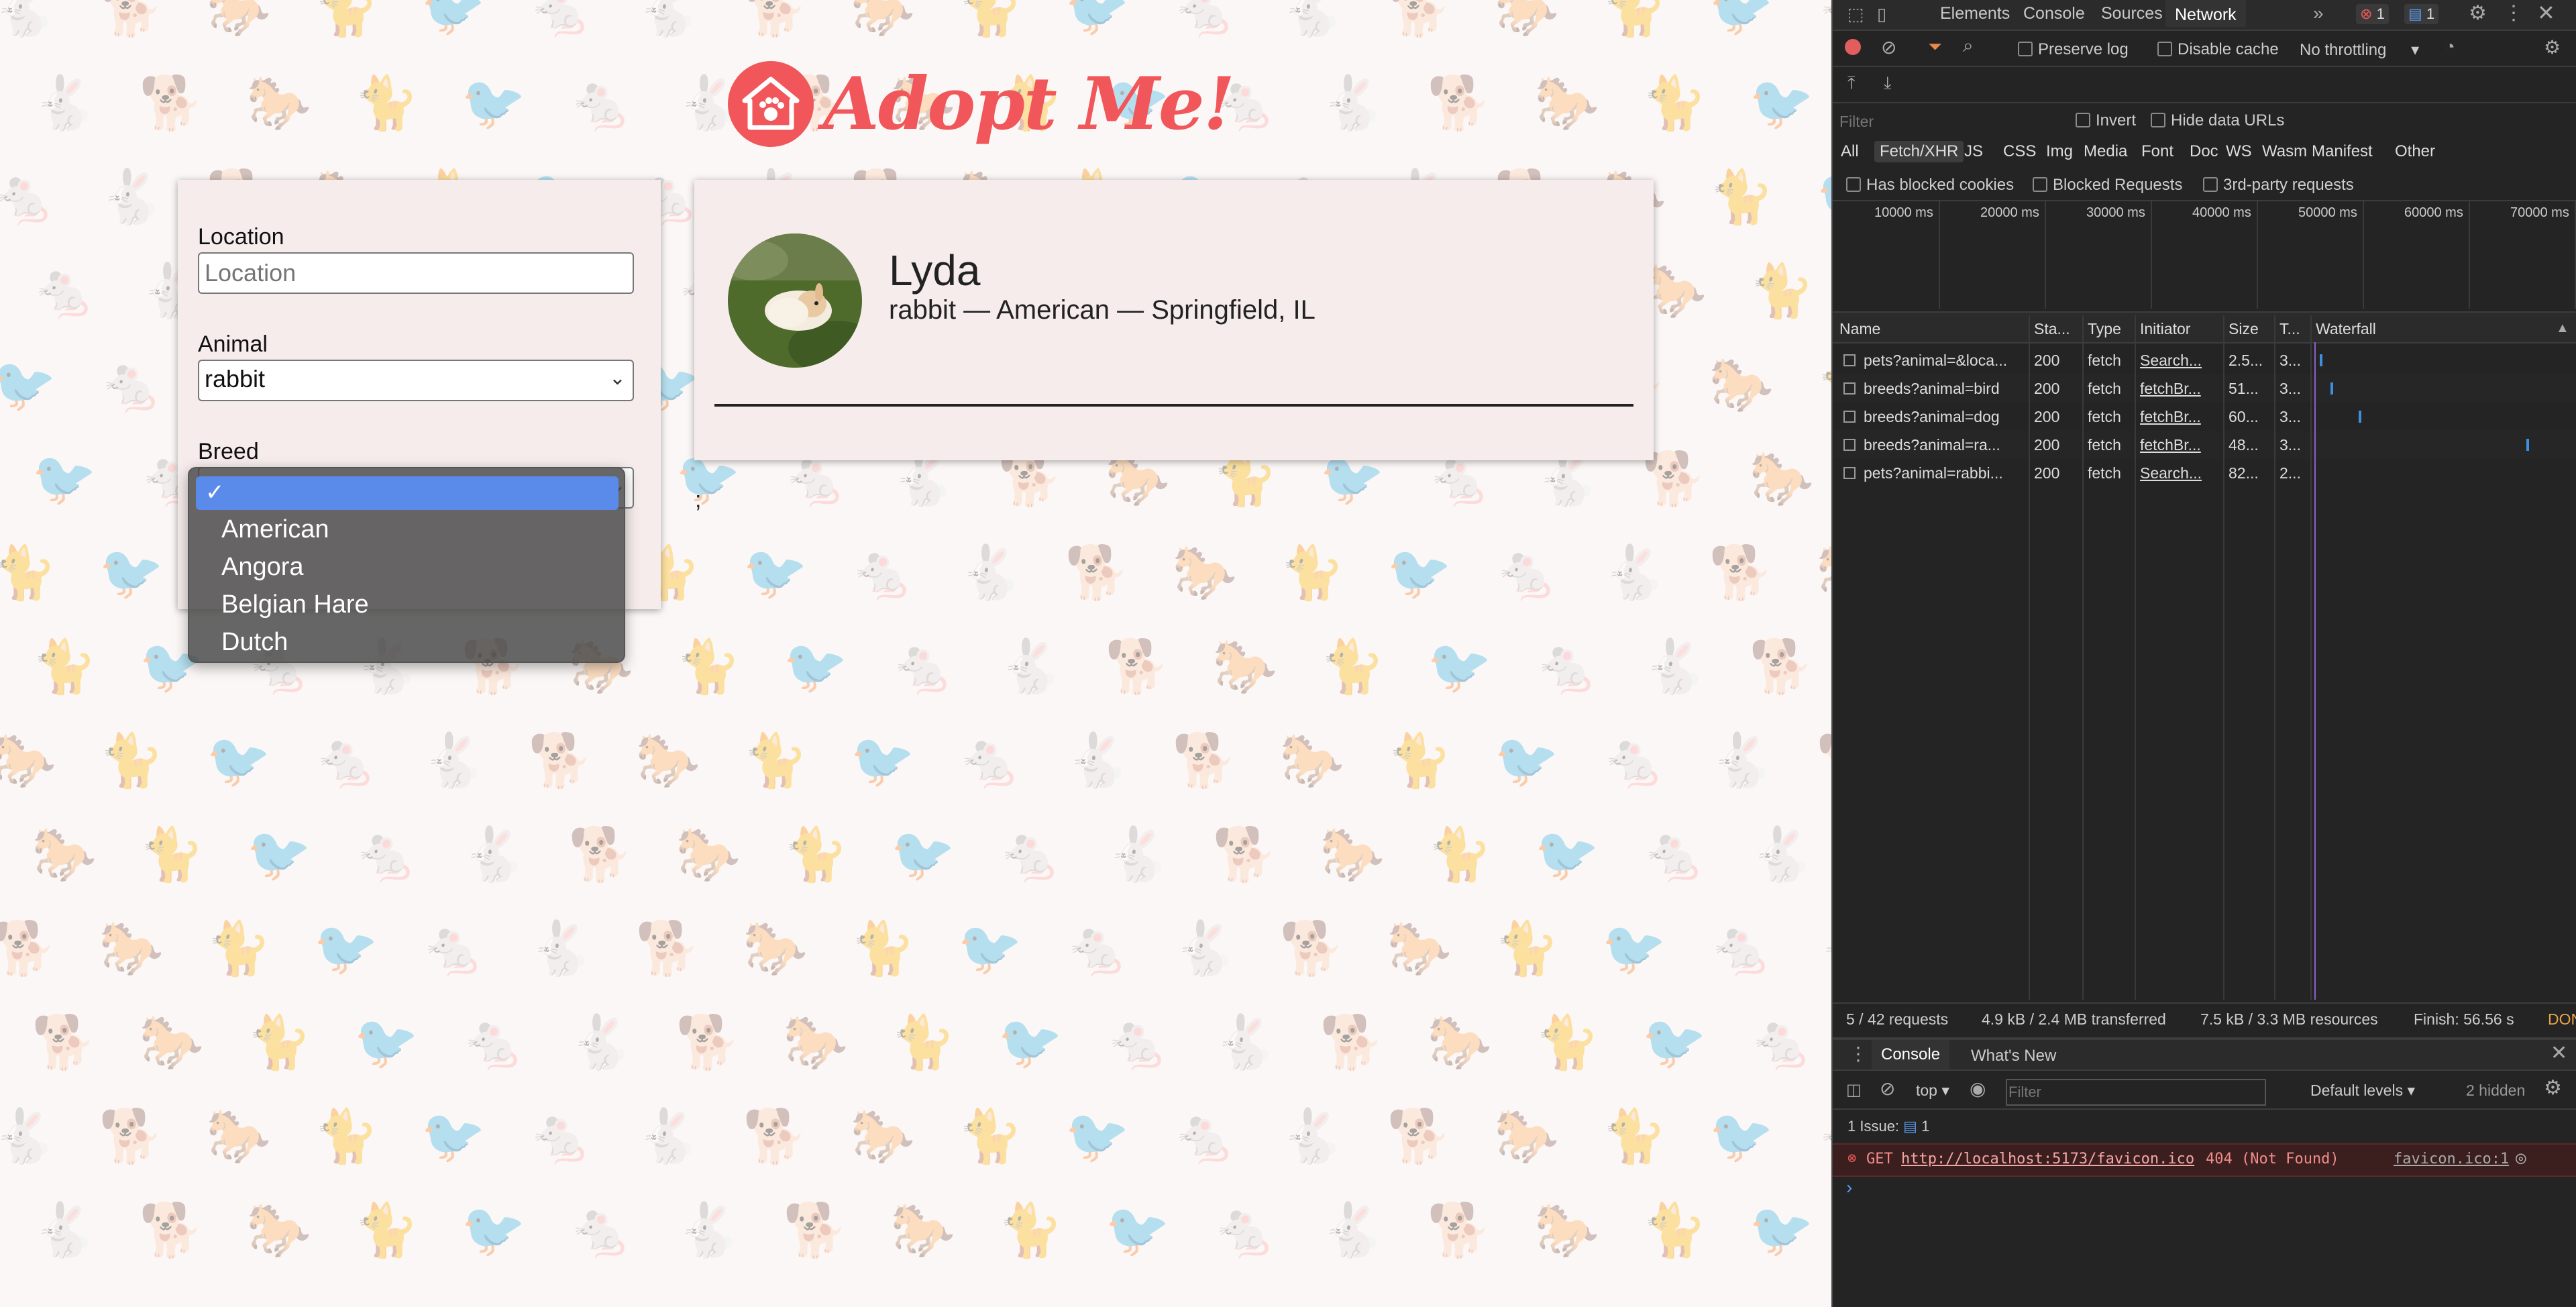  I want to click on tab-sources: Sources, so click(2132, 13).